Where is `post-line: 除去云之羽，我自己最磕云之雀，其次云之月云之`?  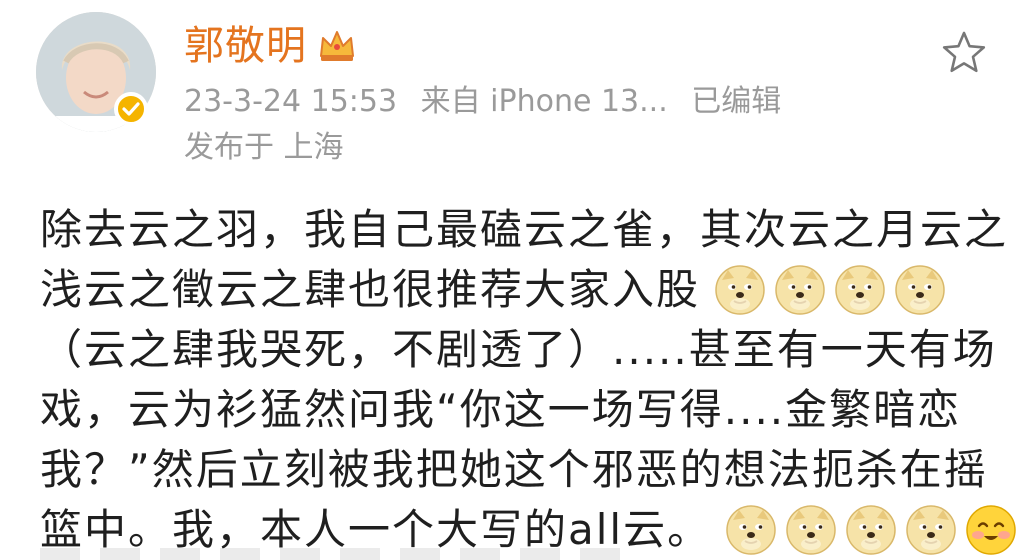
post-line: 除去云之羽，我自己最磕云之雀，其次云之月云之 is located at coordinates (523, 230).